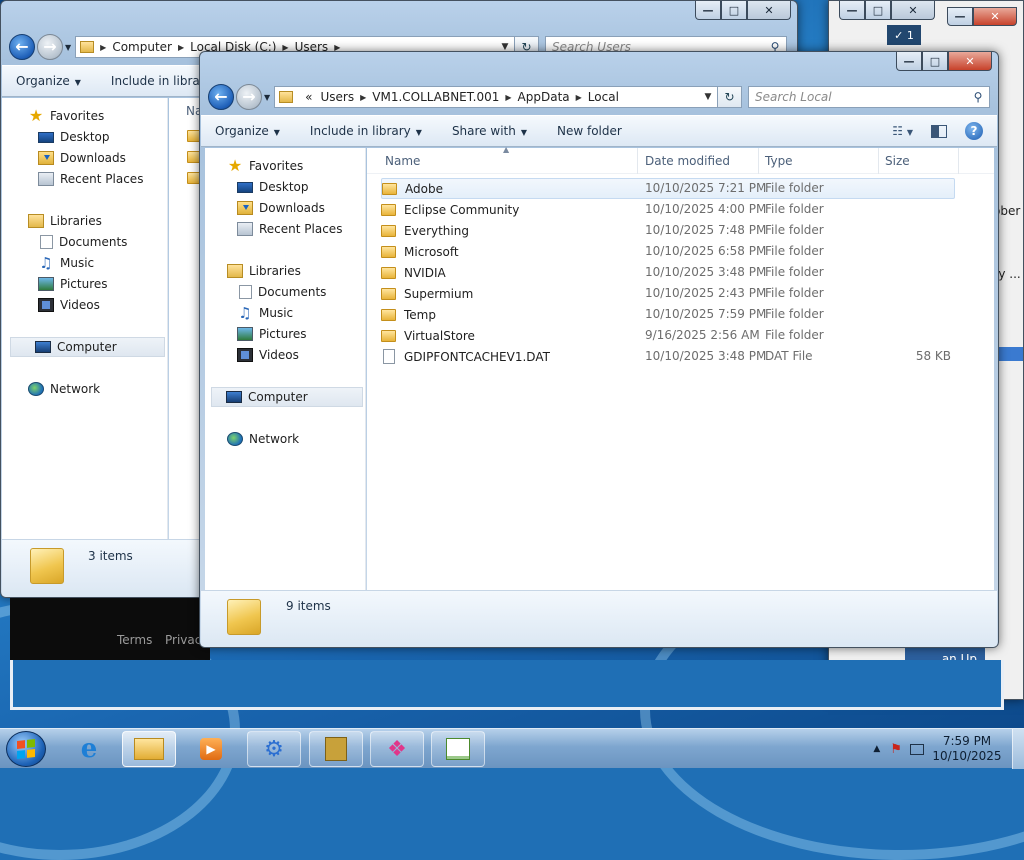  Describe the element at coordinates (462, 209) in the screenshot. I see `file-name: Eclipse Community` at that location.